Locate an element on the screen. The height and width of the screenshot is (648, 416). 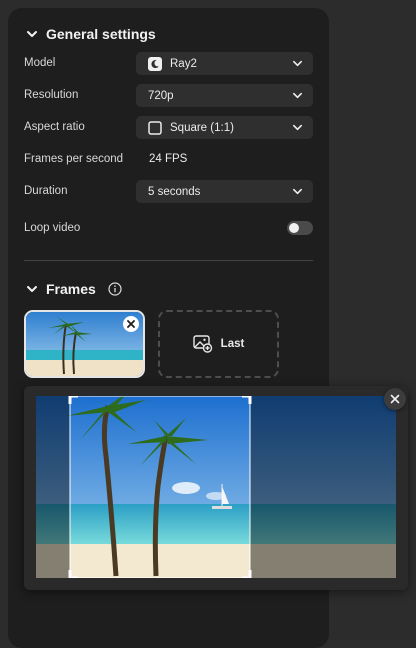
loop-video-label: Loop video is located at coordinates (52, 228).